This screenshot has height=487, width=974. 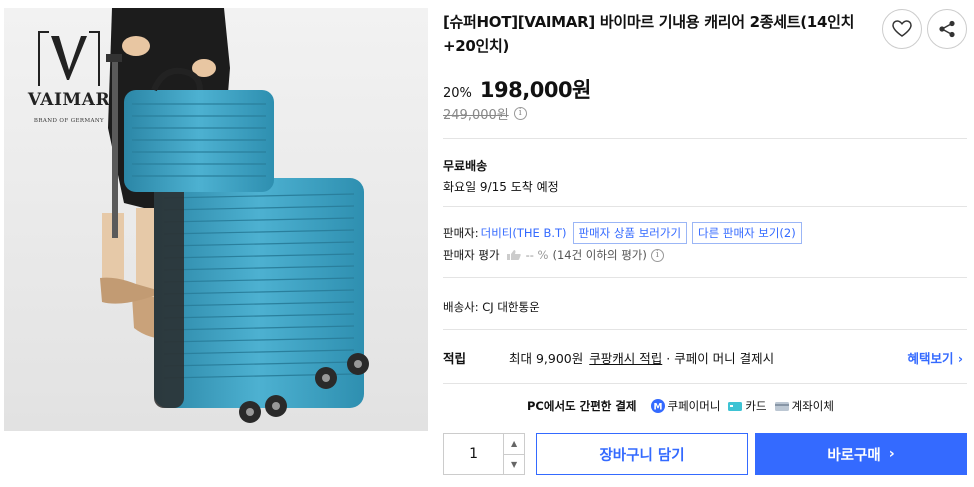 What do you see at coordinates (457, 93) in the screenshot?
I see `discount-rate: 20%` at bounding box center [457, 93].